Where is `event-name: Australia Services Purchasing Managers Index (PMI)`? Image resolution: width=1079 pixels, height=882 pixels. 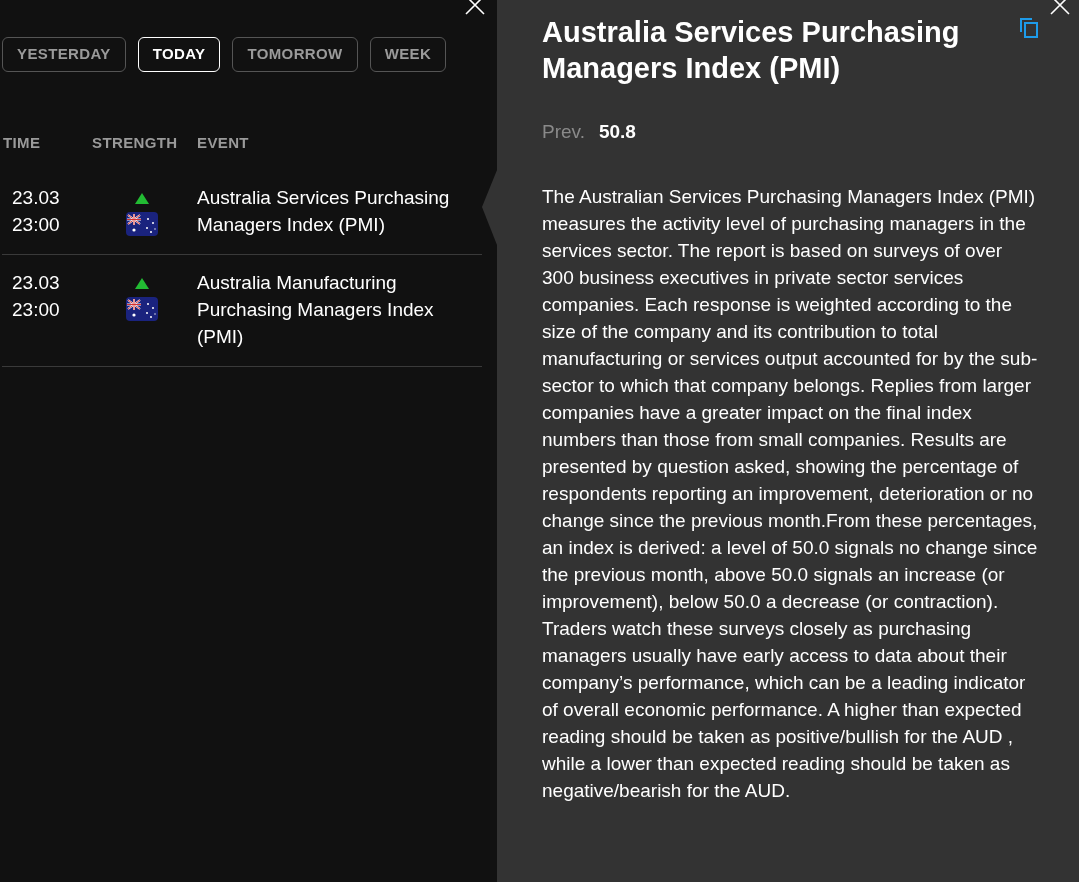
event-name: Australia Services Purchasing Managers Index (PMI) is located at coordinates (324, 211).